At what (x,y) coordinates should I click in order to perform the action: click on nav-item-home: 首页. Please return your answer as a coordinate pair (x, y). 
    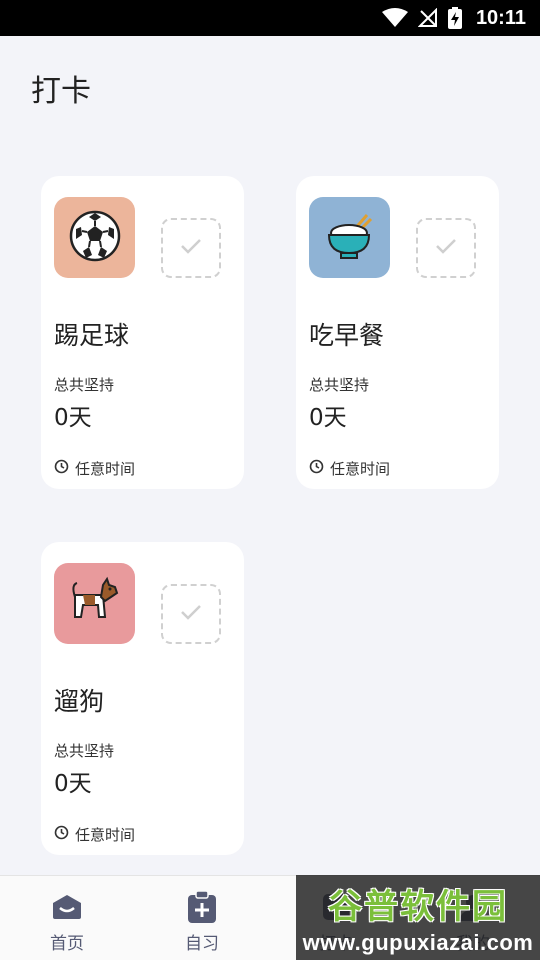
    Looking at the image, I should click on (67, 922).